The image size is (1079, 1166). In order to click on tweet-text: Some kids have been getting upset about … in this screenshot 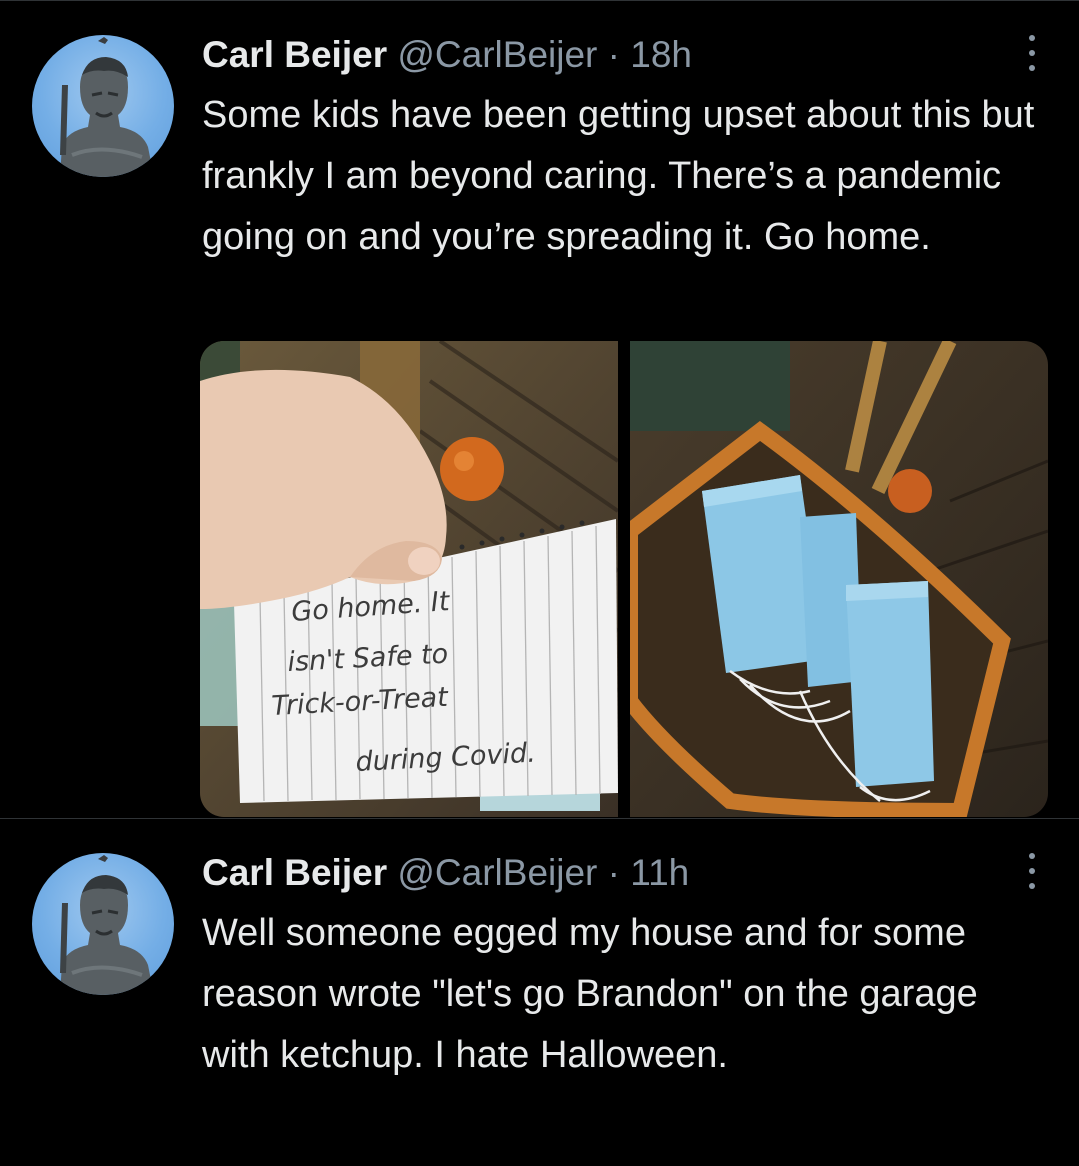, I will do `click(618, 176)`.